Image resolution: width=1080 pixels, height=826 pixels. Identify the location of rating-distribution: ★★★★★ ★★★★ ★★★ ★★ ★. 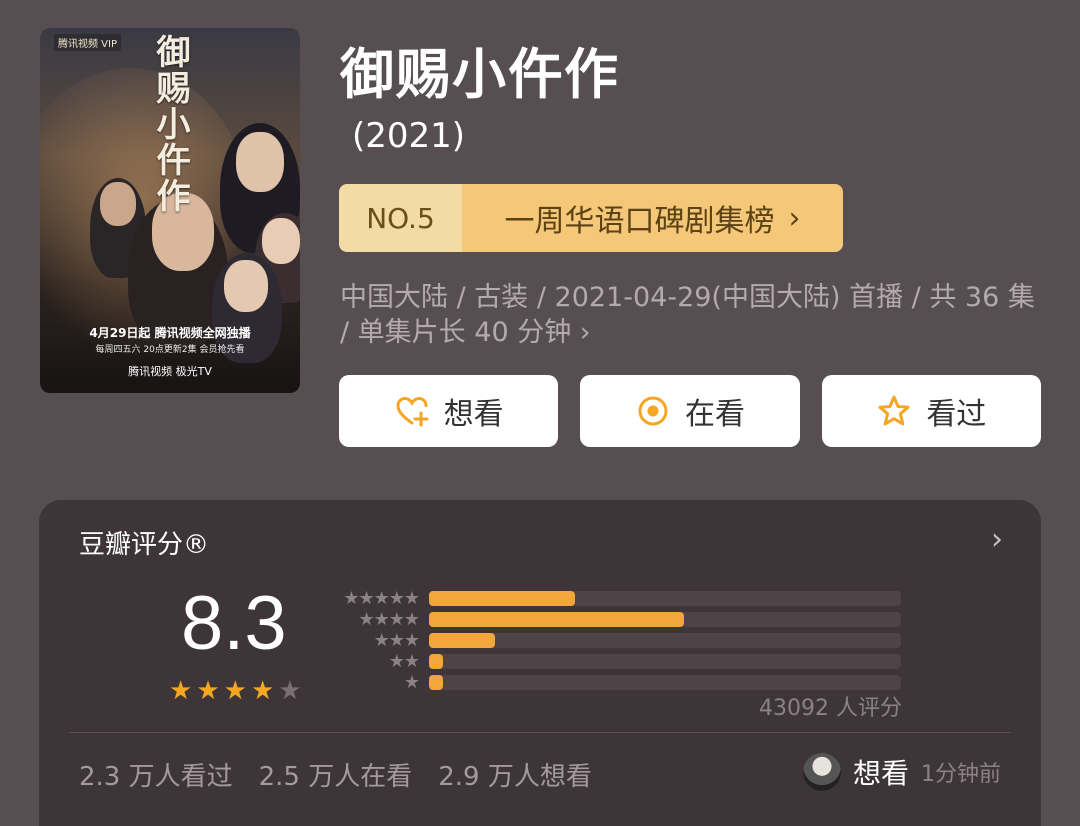
(618, 640).